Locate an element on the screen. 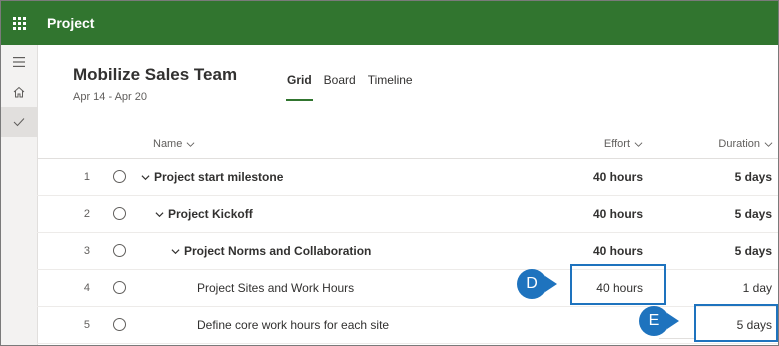  home-button is located at coordinates (19, 92).